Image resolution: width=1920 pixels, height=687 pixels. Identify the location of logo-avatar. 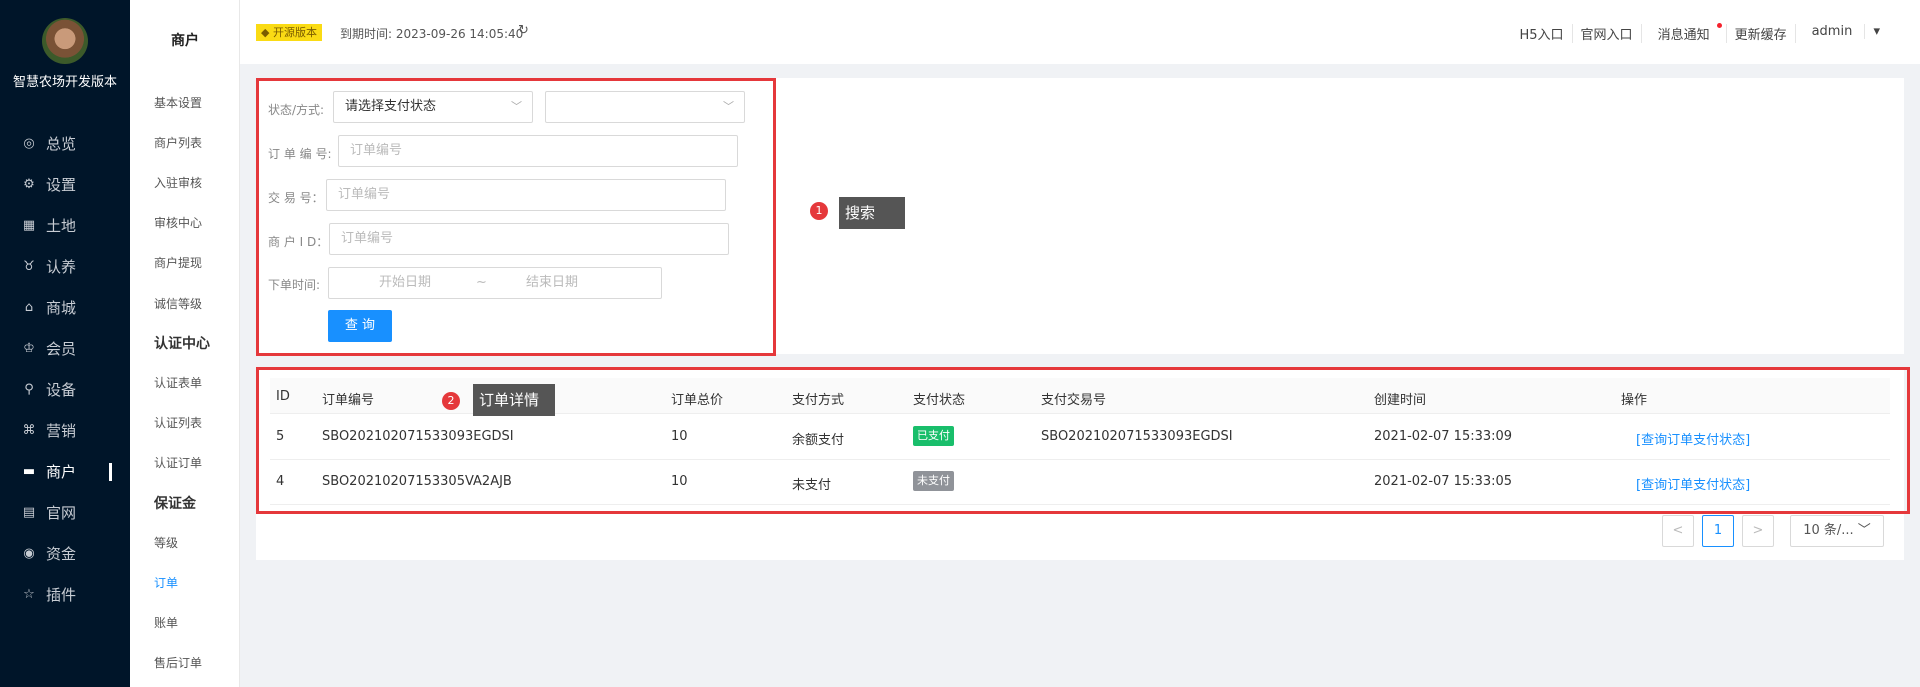
(65, 41).